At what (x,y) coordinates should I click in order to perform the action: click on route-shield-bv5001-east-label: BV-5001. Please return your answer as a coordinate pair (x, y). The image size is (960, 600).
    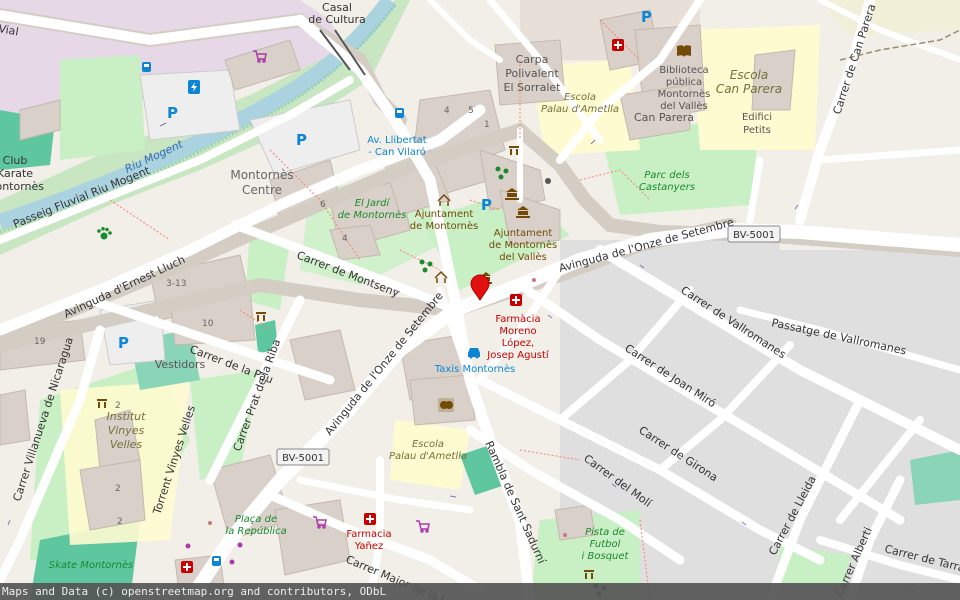
    Looking at the image, I should click on (754, 235).